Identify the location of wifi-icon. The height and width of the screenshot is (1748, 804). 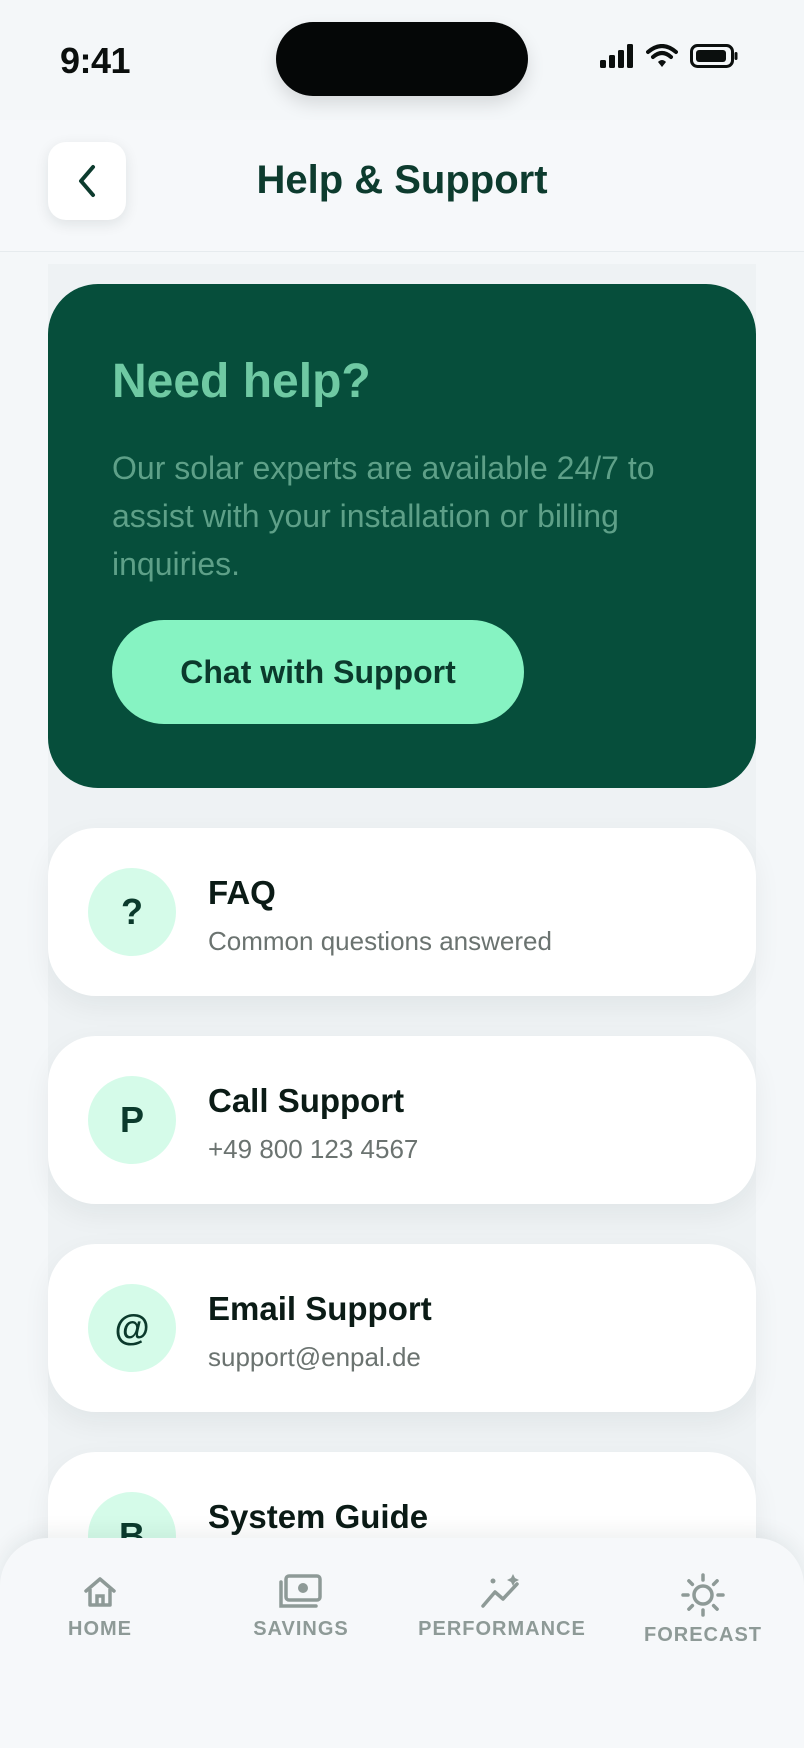
(662, 55).